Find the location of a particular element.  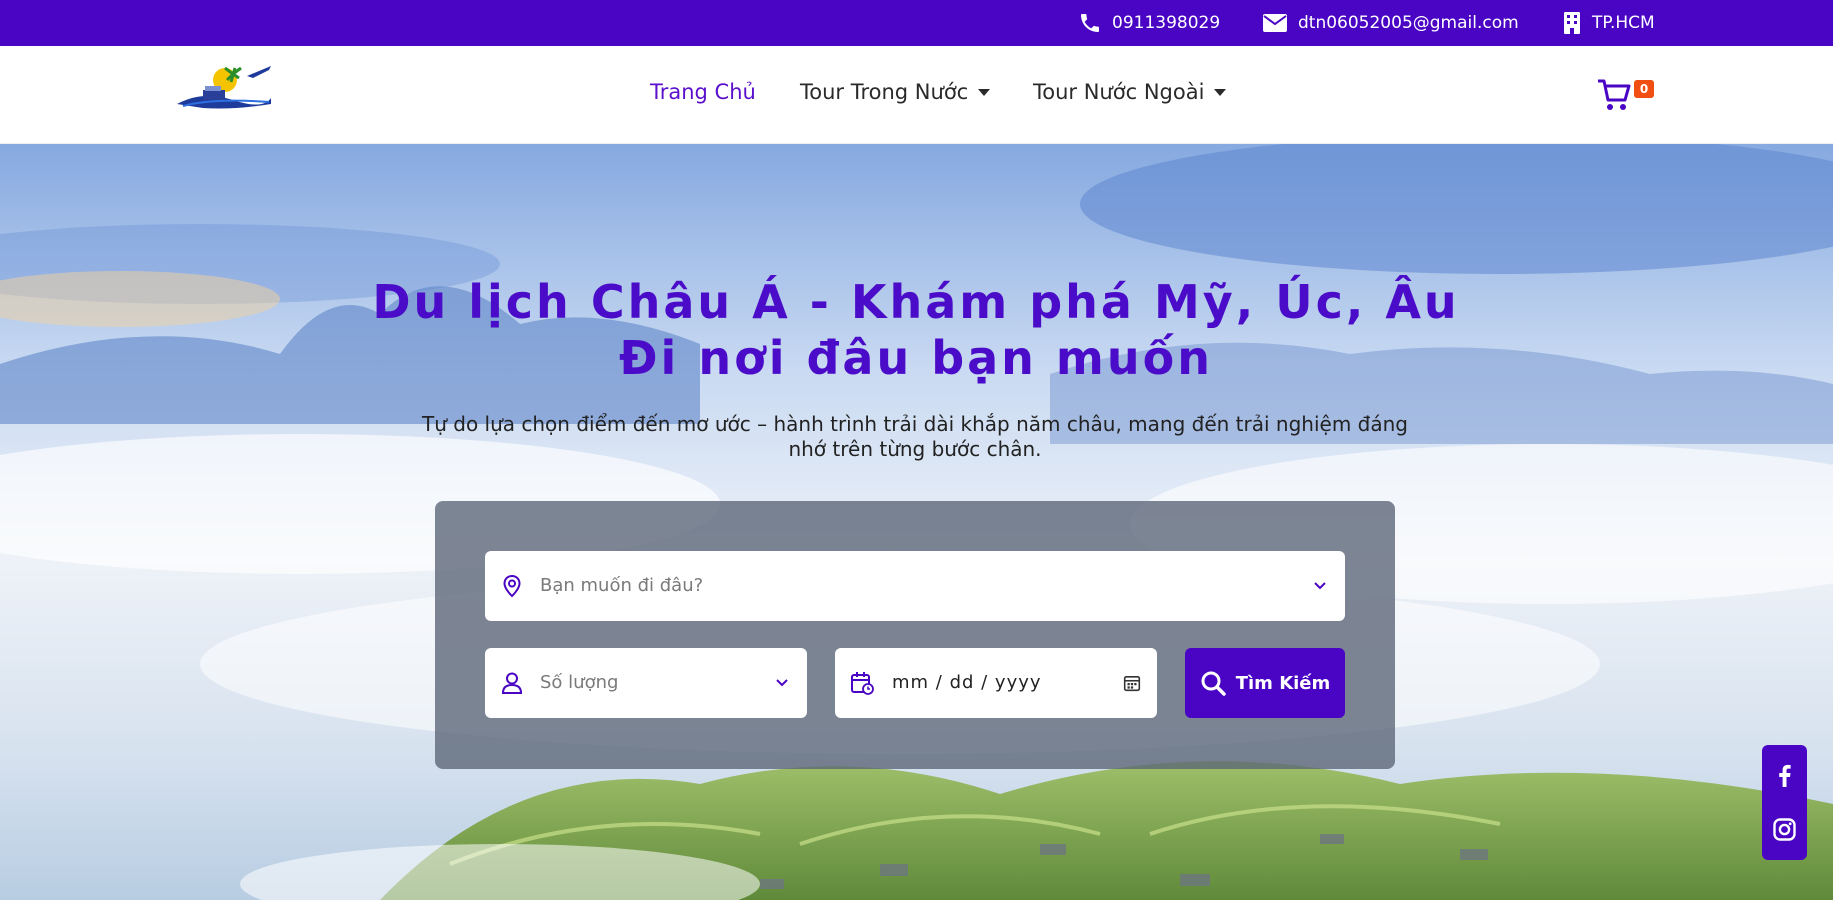

phone-number: 0911398029 is located at coordinates (1166, 23).